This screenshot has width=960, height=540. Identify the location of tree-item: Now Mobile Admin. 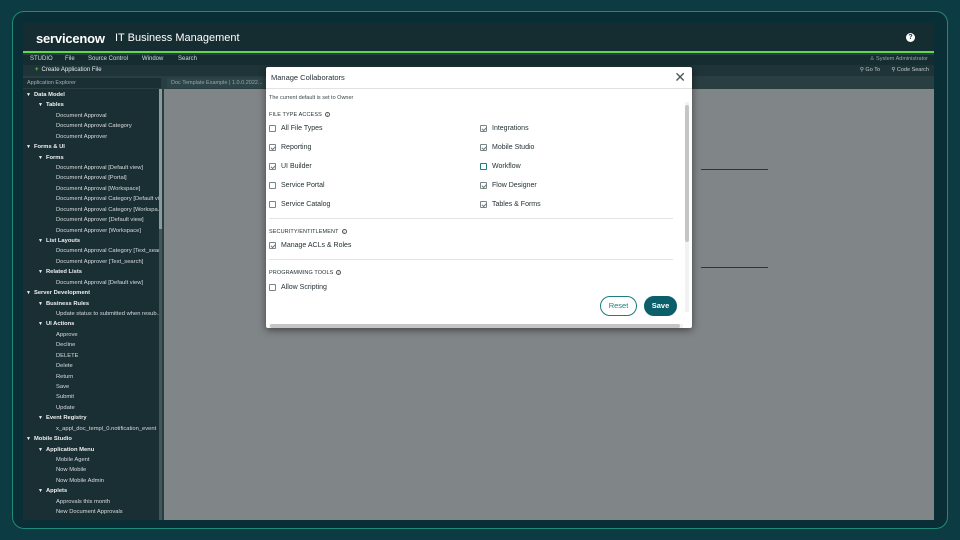
(107, 481).